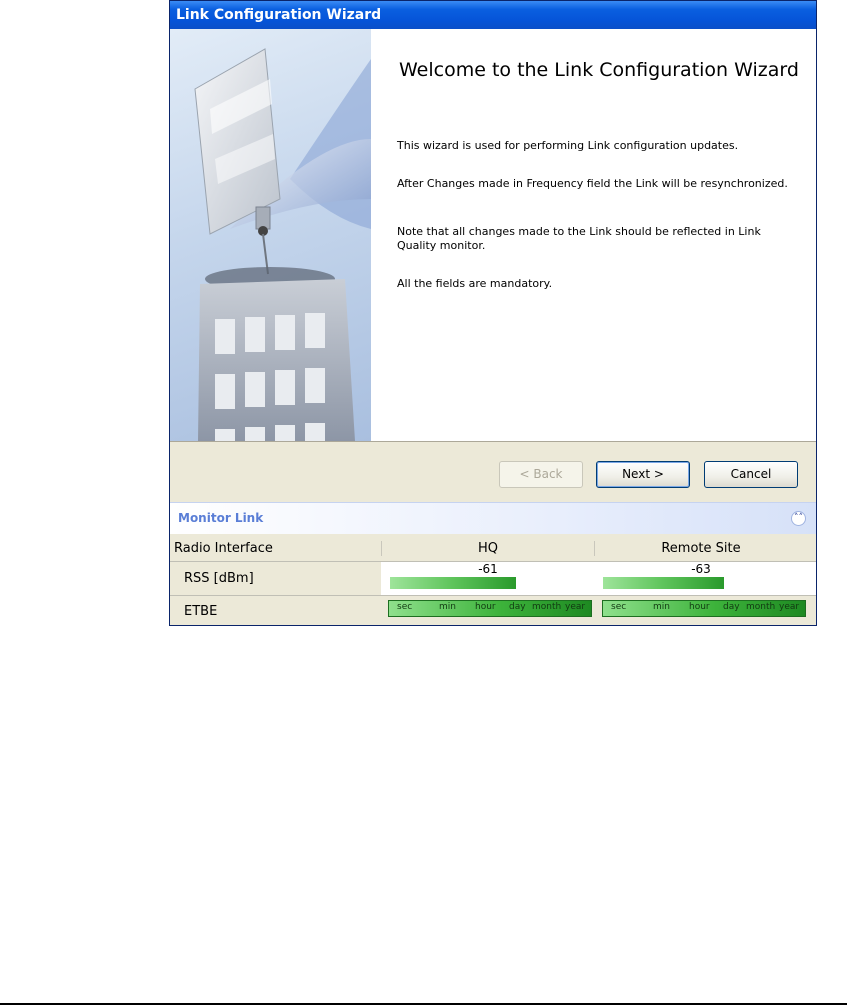  I want to click on rss-hq-bar, so click(453, 583).